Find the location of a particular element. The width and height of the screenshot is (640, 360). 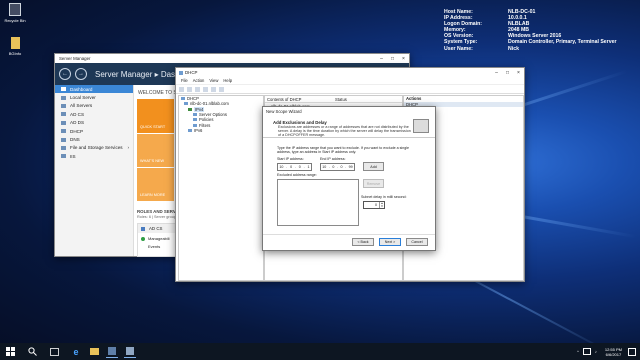

sidebar-item-ad-cs: AD CS is located at coordinates (94, 114).